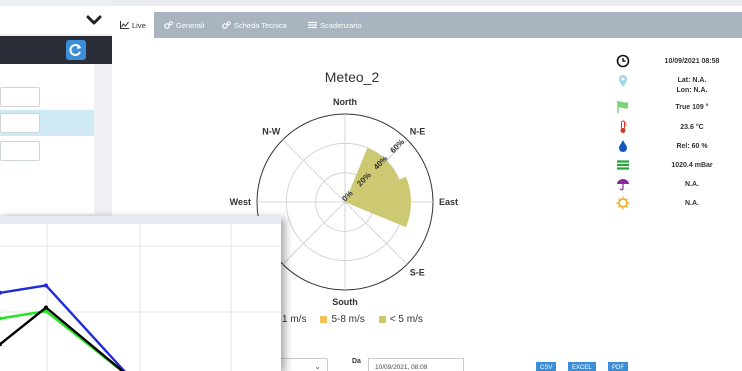 The width and height of the screenshot is (742, 371). What do you see at coordinates (416, 364) in the screenshot?
I see `date-from-input: 10/09/2021, 08:09` at bounding box center [416, 364].